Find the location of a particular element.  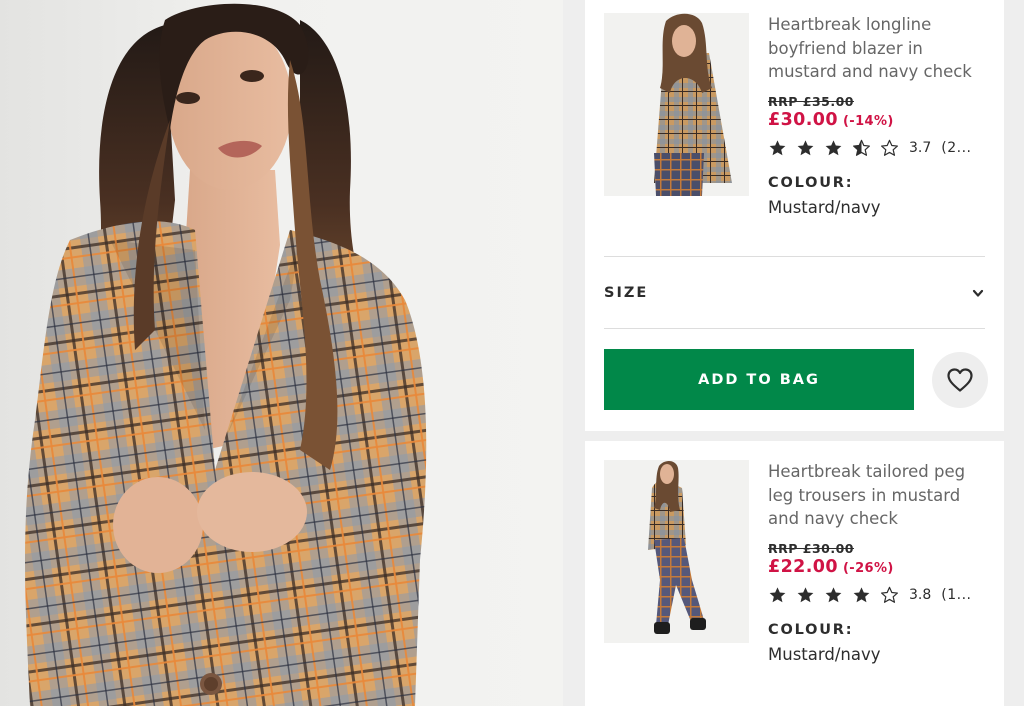

discount-percentage: (-26%) is located at coordinates (868, 568).